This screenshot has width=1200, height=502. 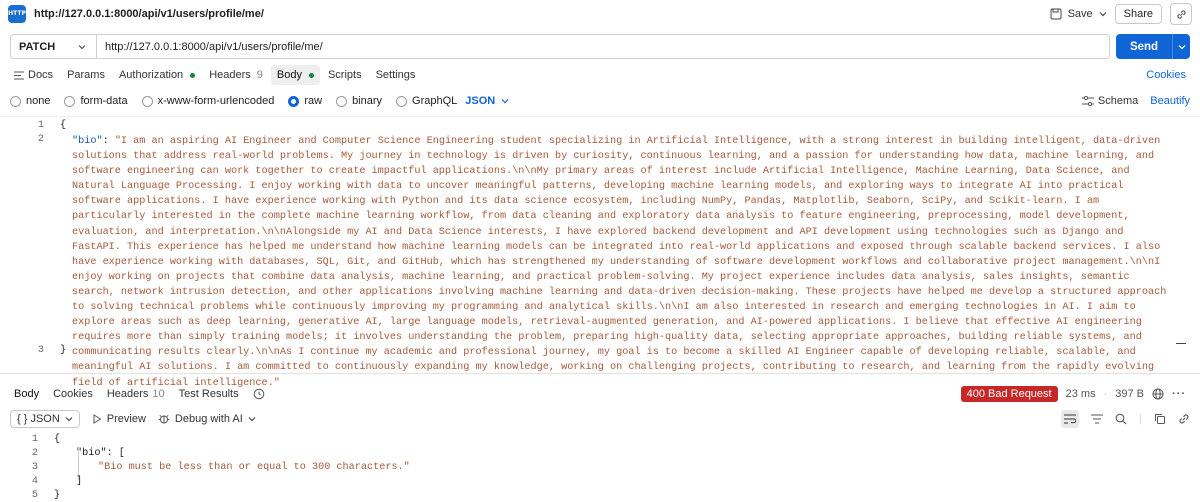 What do you see at coordinates (289, 75) in the screenshot?
I see `tab-body-label: Body` at bounding box center [289, 75].